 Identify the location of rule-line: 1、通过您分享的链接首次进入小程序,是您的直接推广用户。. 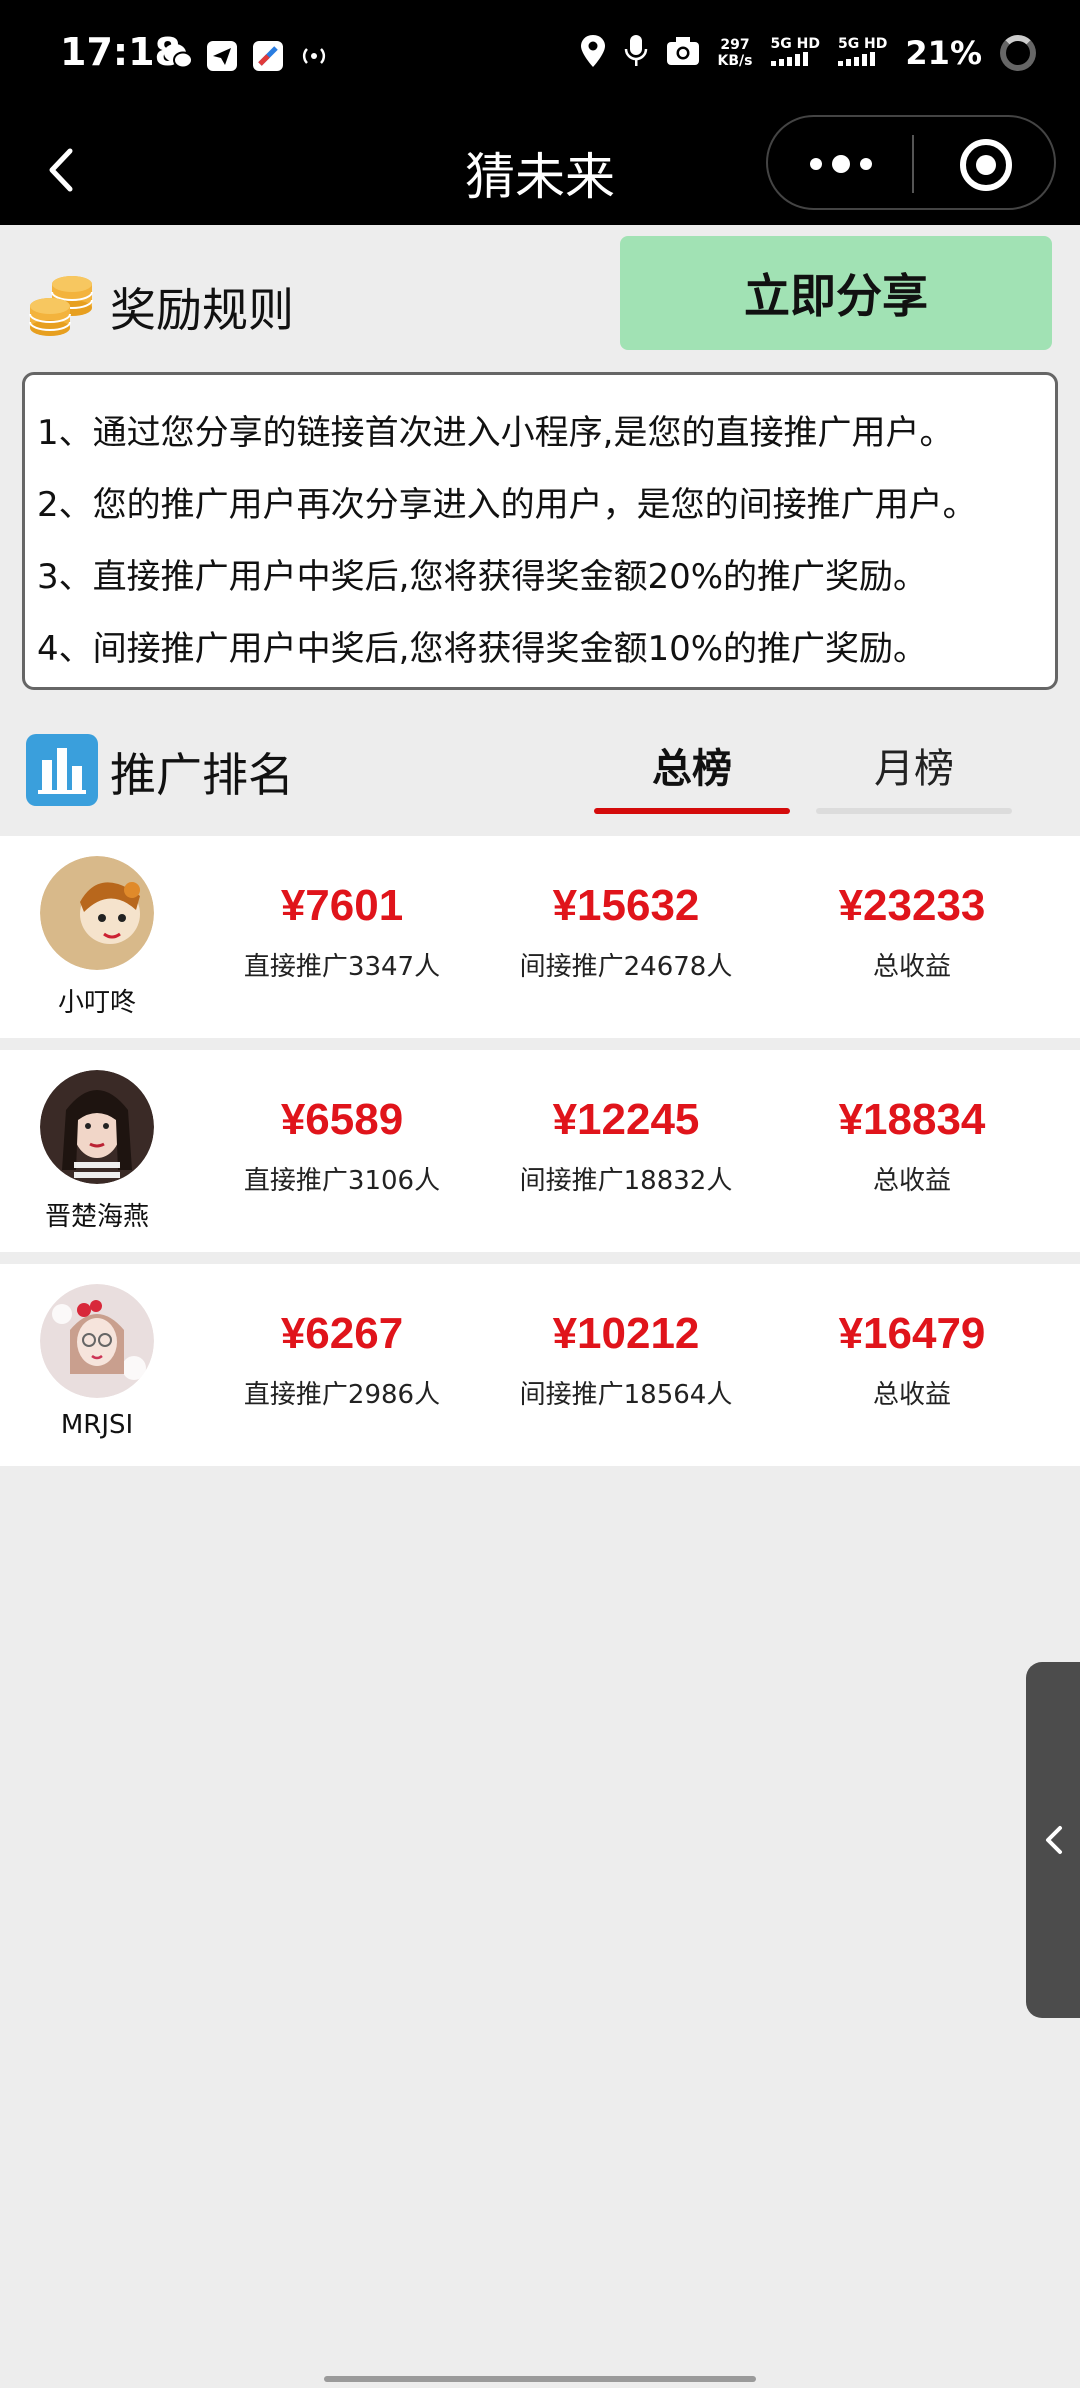
(495, 433).